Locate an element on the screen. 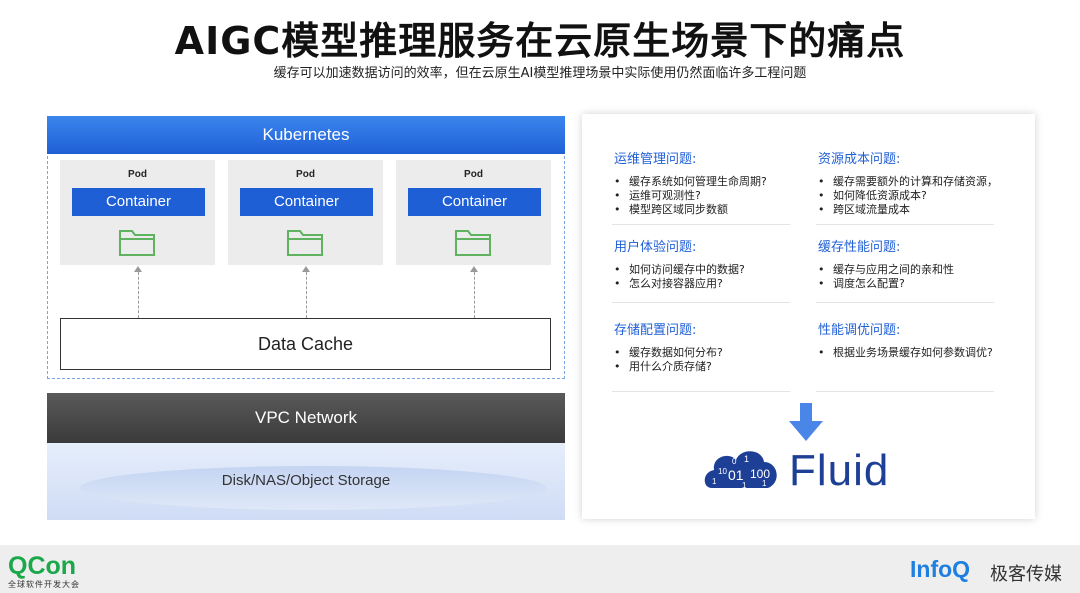 Image resolution: width=1080 pixels, height=593 pixels. list-item: 缓存需要额外的计算和存储资源， is located at coordinates (920, 182).